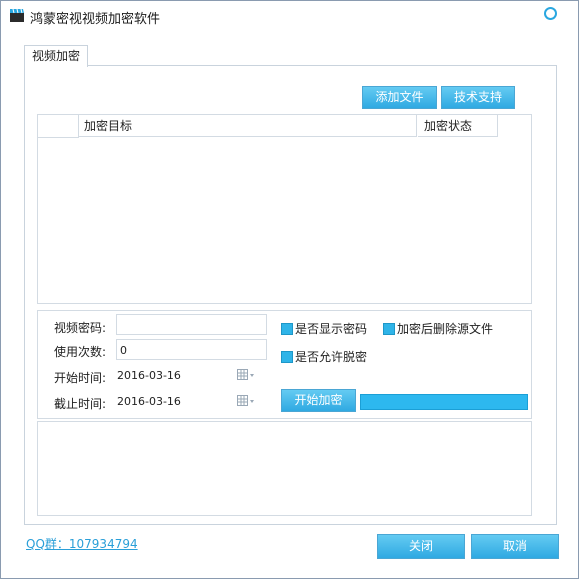 Image resolution: width=579 pixels, height=579 pixels. I want to click on use-count-label: 使用次数:, so click(80, 352).